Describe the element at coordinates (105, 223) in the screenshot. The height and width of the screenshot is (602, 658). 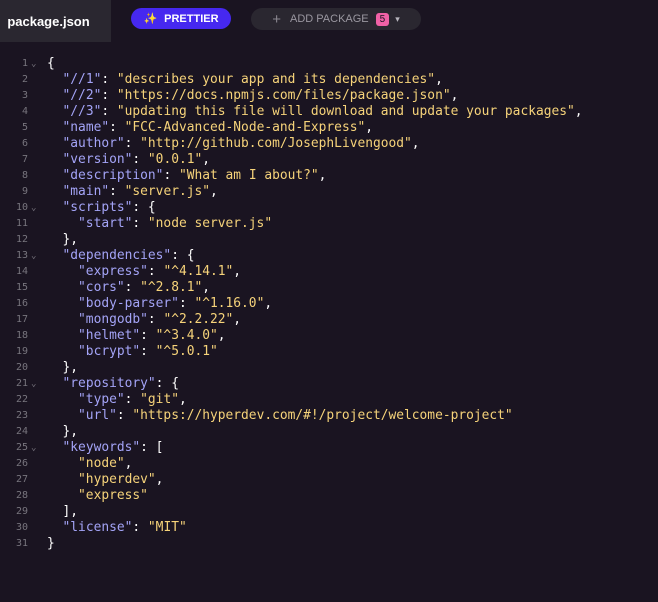
I see `json-key: "start"` at that location.